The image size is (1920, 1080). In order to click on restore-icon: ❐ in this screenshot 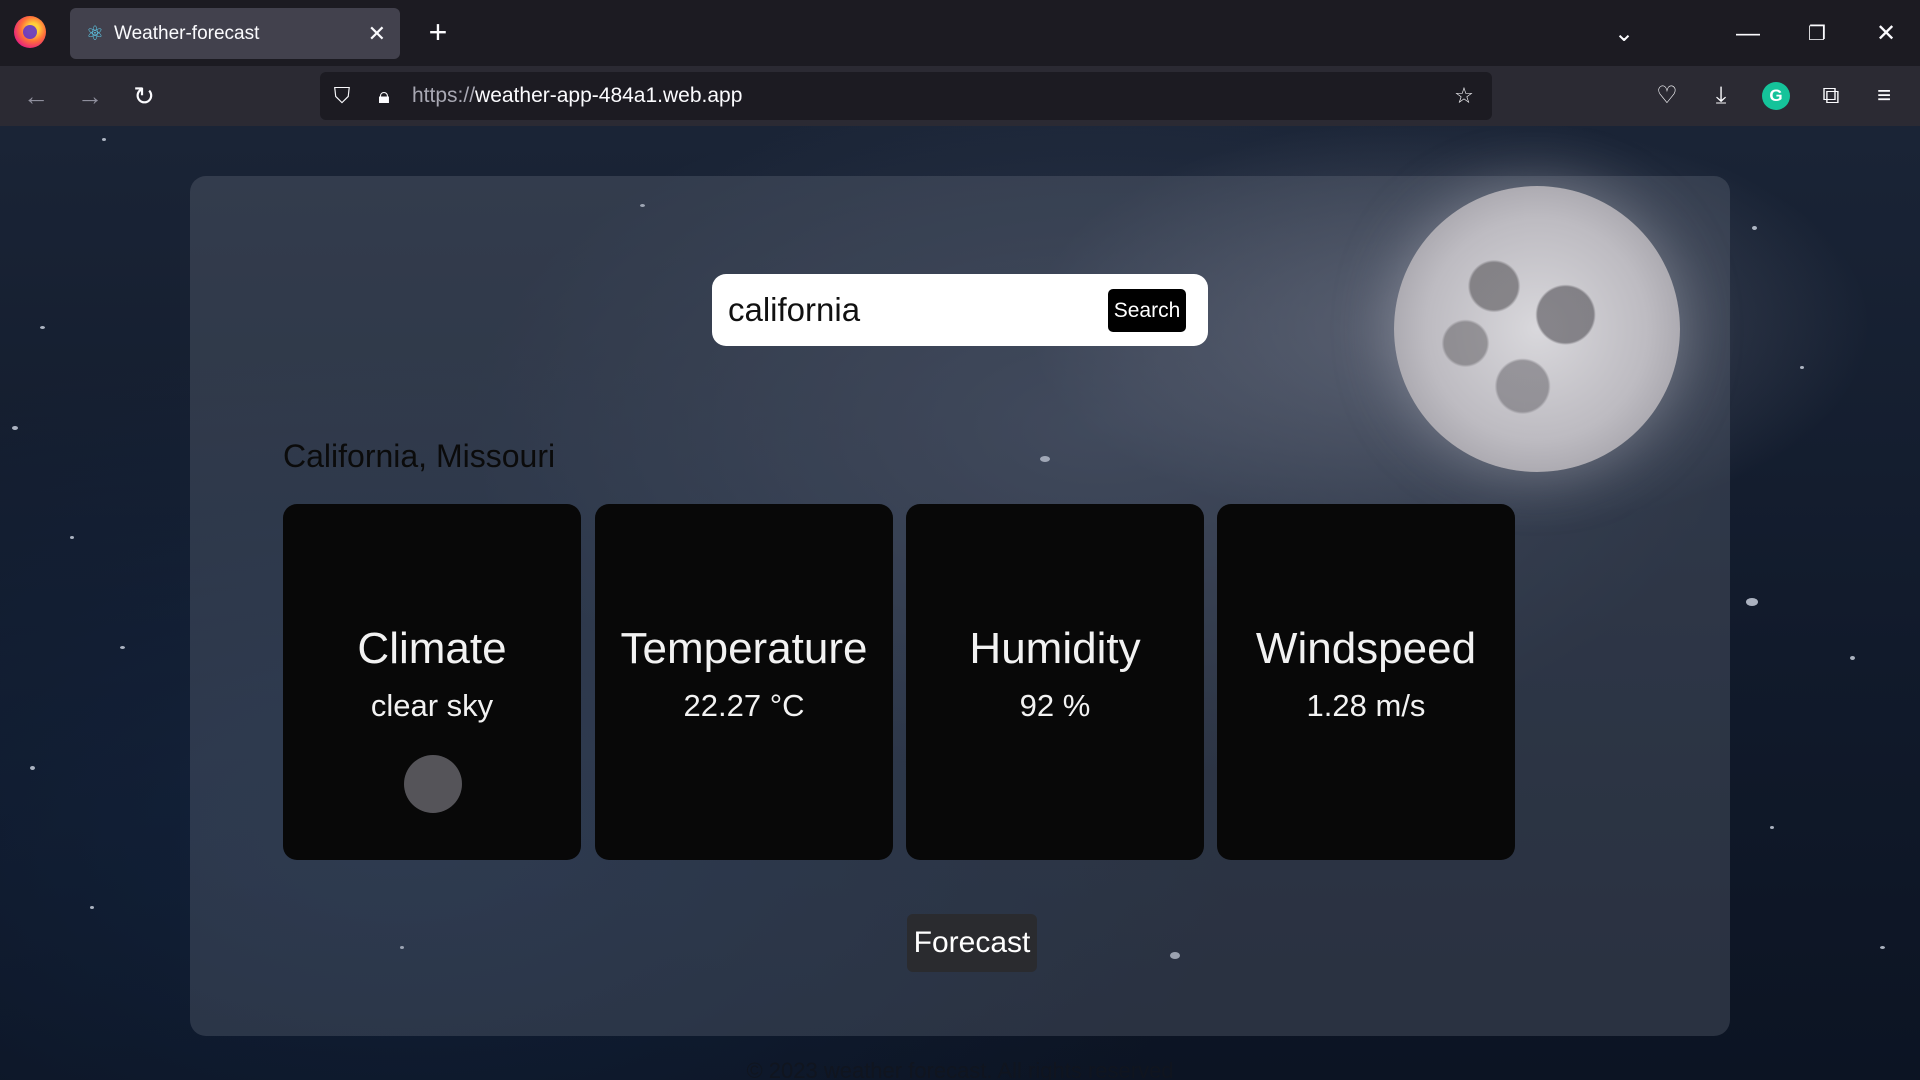, I will do `click(1817, 34)`.